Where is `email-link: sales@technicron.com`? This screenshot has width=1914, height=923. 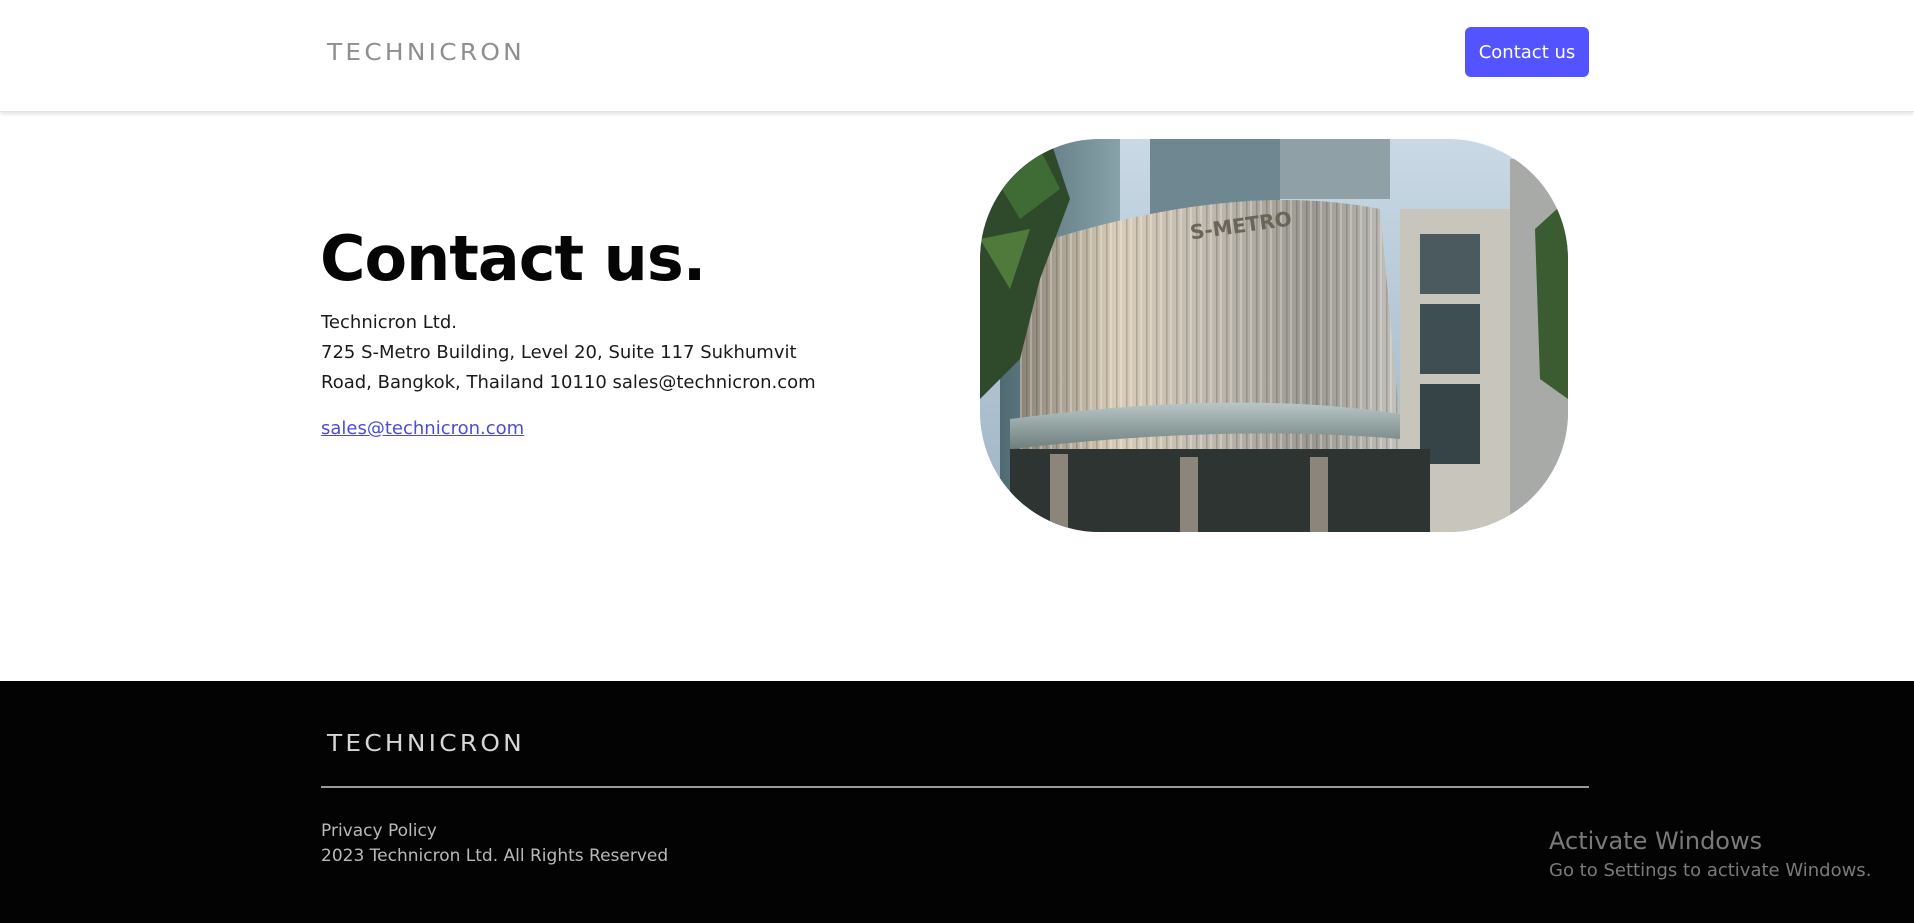
email-link: sales@technicron.com is located at coordinates (422, 428).